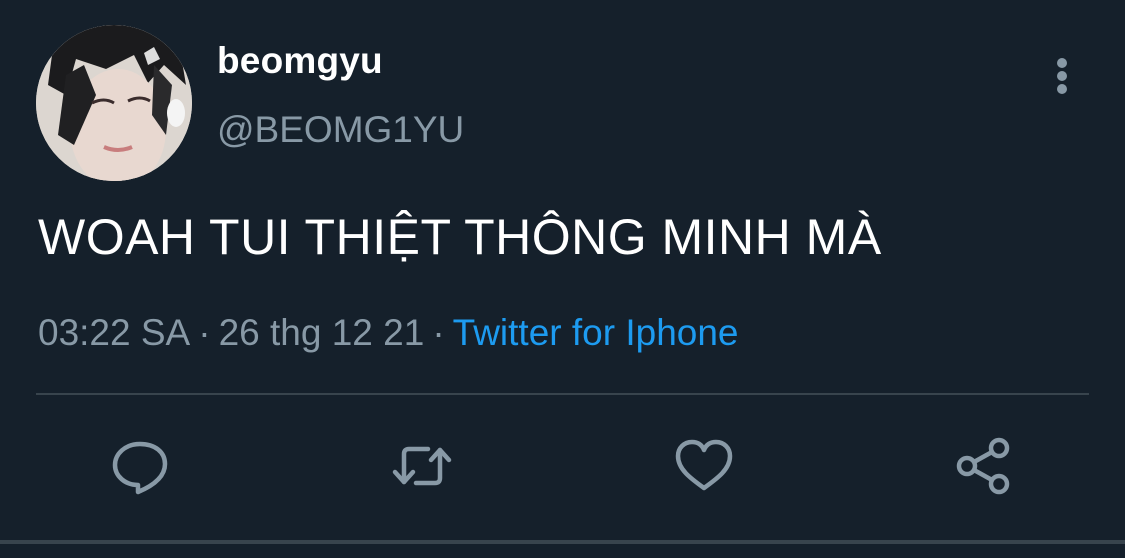 The image size is (1125, 558). Describe the element at coordinates (322, 332) in the screenshot. I see `tweet-date: 26 thg 12 21` at that location.